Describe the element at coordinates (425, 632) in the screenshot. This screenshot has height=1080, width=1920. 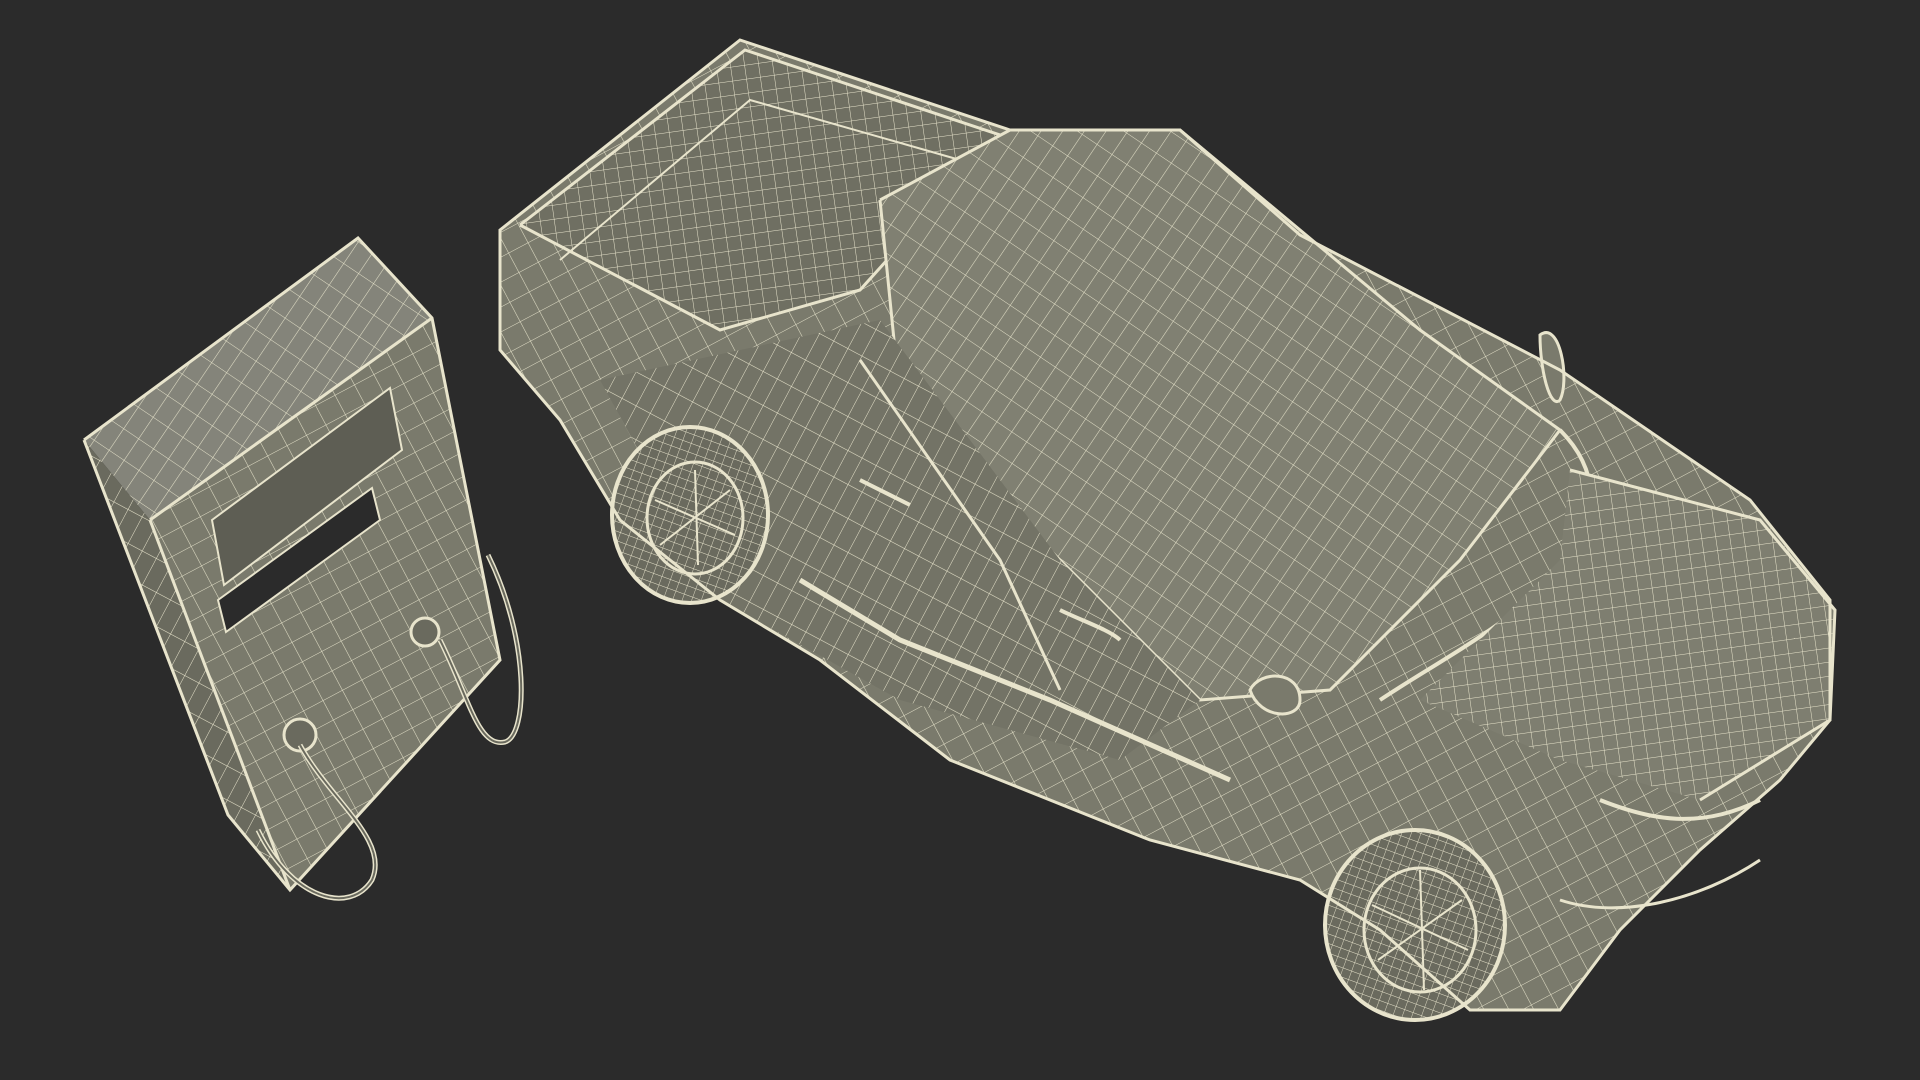
I see `charger-connector-right` at that location.